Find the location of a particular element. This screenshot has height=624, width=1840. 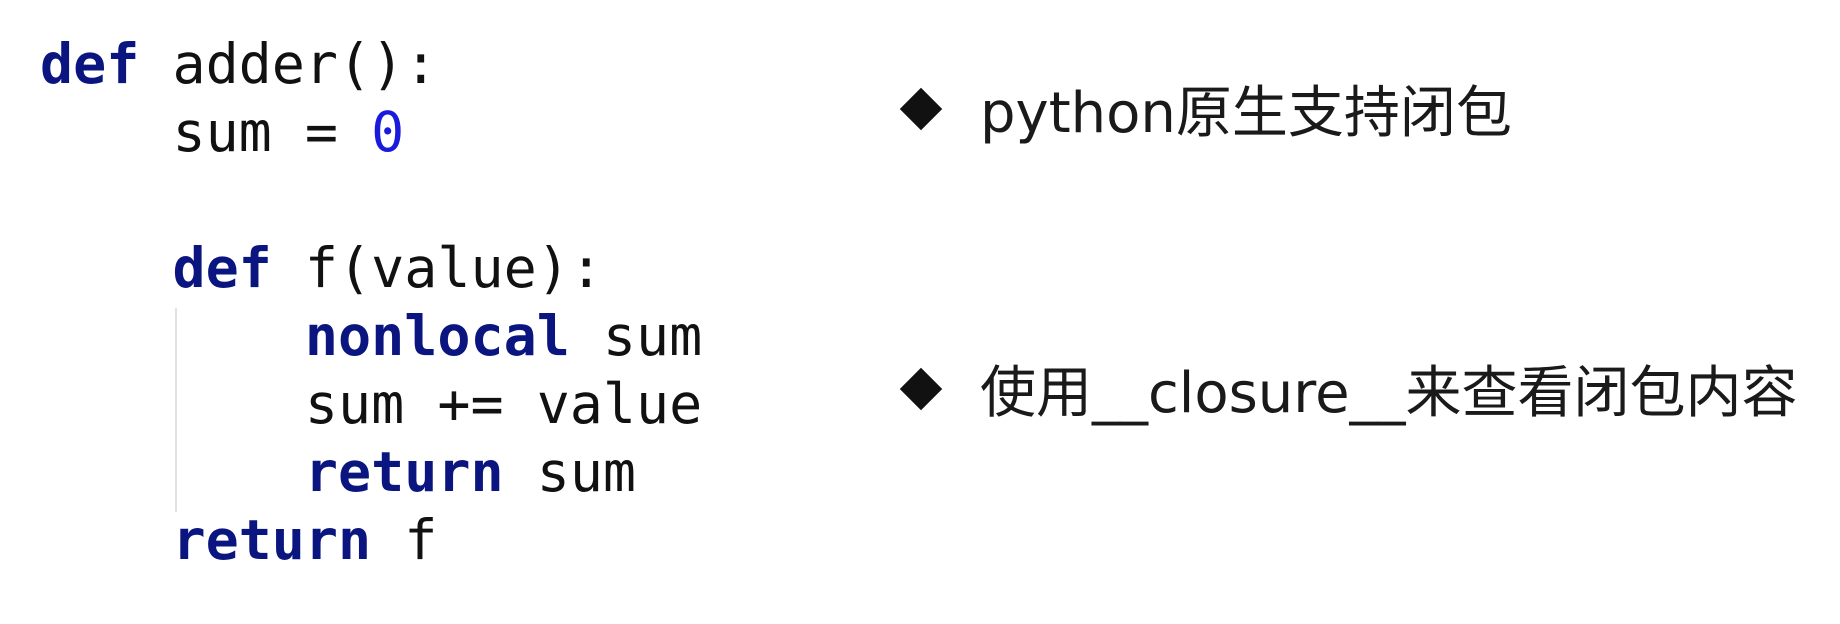

code-keyword: nonlocal is located at coordinates (437, 336).